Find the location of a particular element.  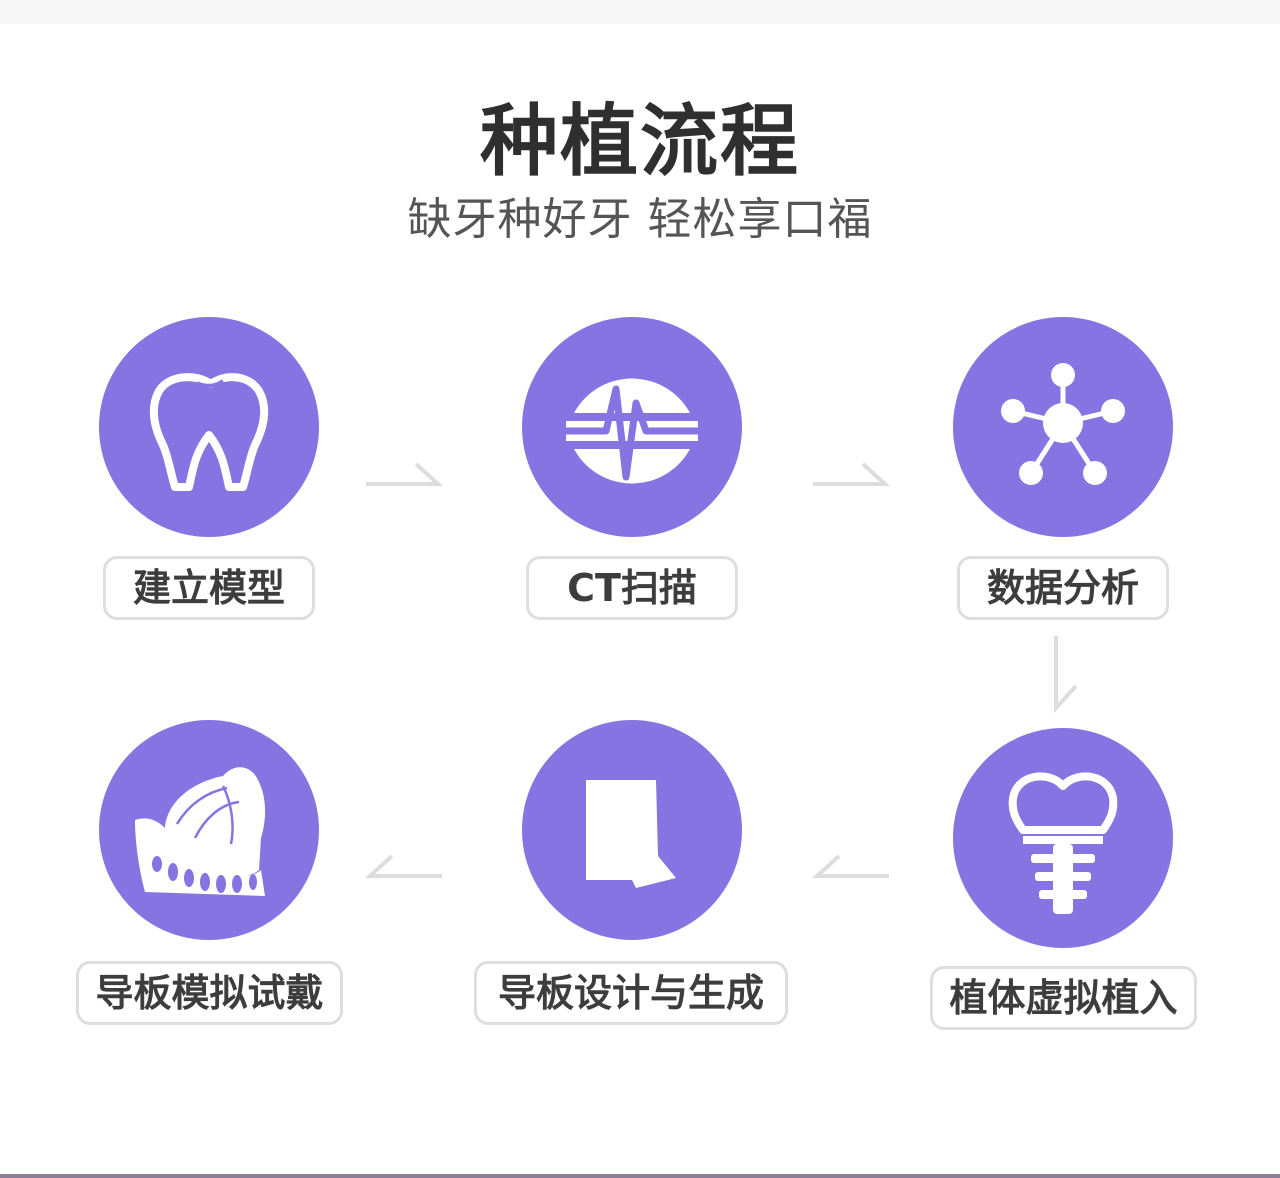

step-4-label: 植体虚拟植入 is located at coordinates (1063, 998).